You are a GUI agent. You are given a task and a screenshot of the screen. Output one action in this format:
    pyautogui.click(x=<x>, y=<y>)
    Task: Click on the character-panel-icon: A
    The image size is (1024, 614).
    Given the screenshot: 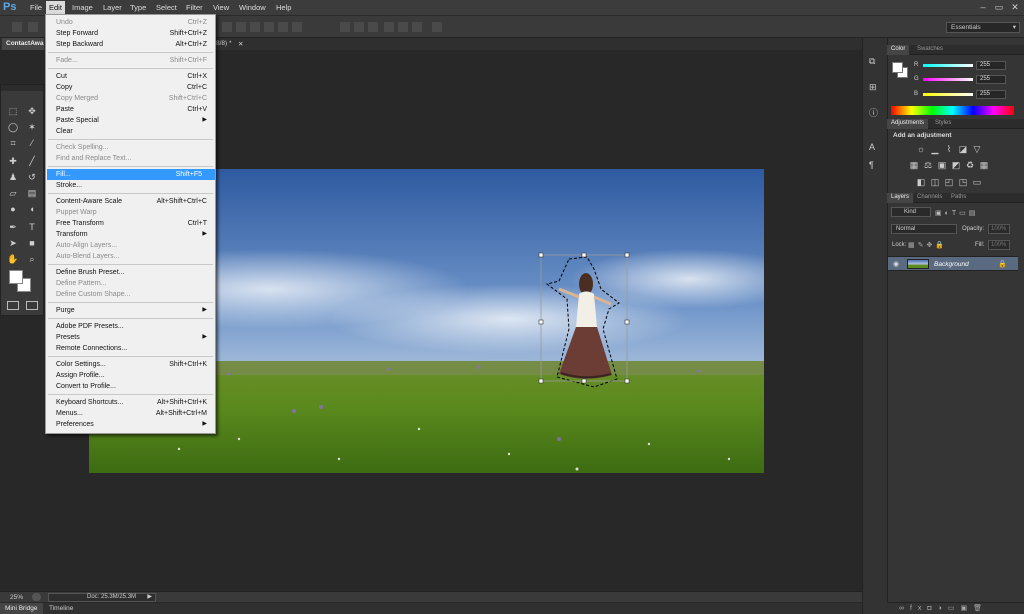 What is the action you would take?
    pyautogui.click(x=875, y=148)
    